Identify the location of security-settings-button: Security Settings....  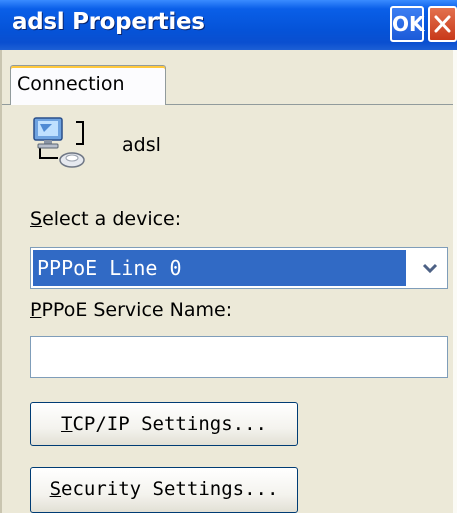
(164, 490).